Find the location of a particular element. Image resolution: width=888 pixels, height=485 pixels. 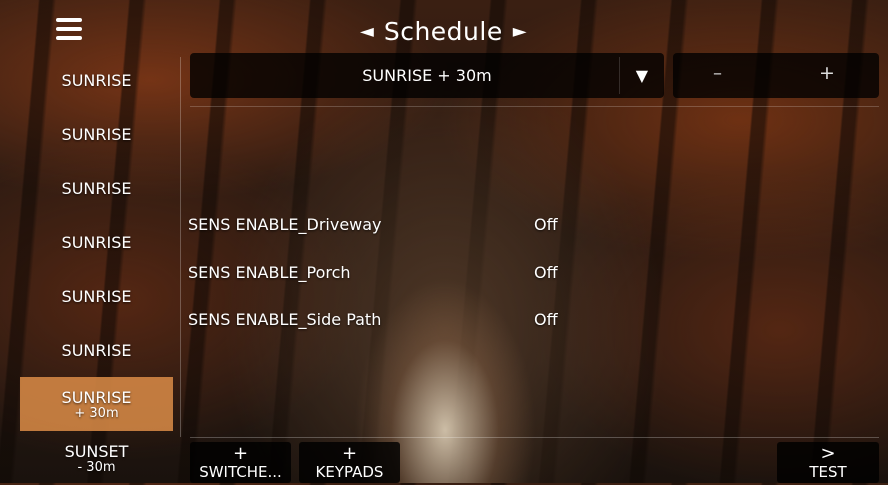

sidebar-item-sunrise-2: SUNRISE is located at coordinates (96, 134).